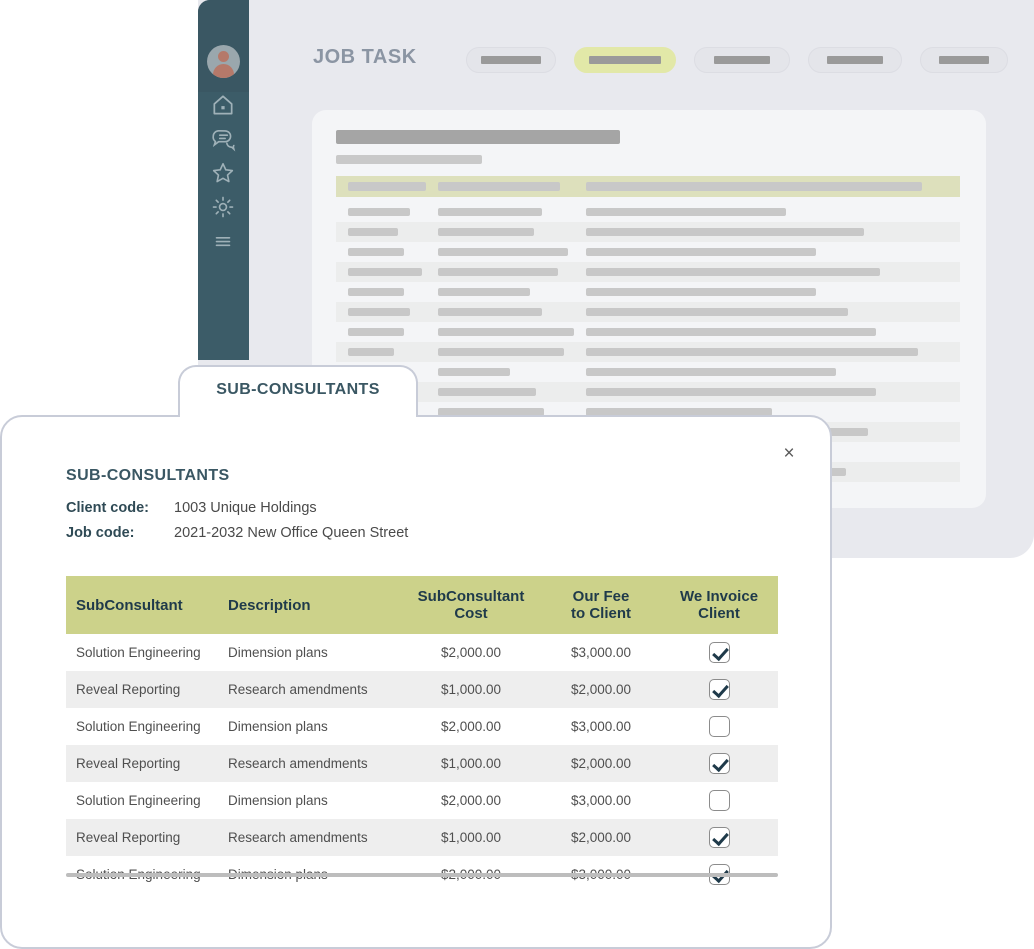 The image size is (1034, 949). What do you see at coordinates (409, 159) in the screenshot?
I see `skeleton-subtitle` at bounding box center [409, 159].